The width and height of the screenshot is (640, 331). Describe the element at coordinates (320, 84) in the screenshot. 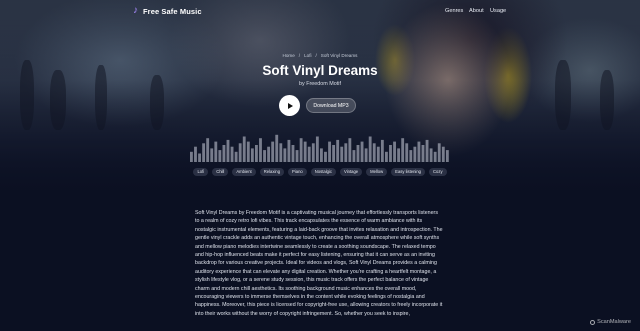

I see `track-artist: by Freedom Motif` at that location.